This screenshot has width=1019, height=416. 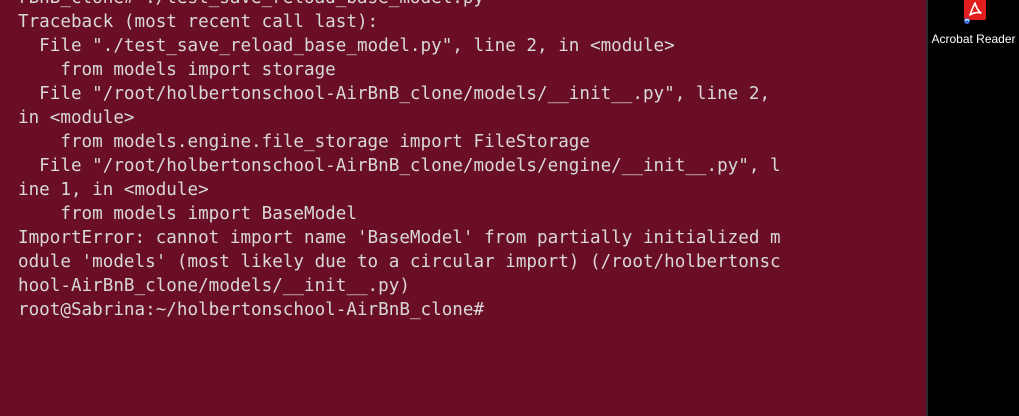 What do you see at coordinates (198, 22) in the screenshot?
I see `terminal-line: Traceback (most recent call last):` at bounding box center [198, 22].